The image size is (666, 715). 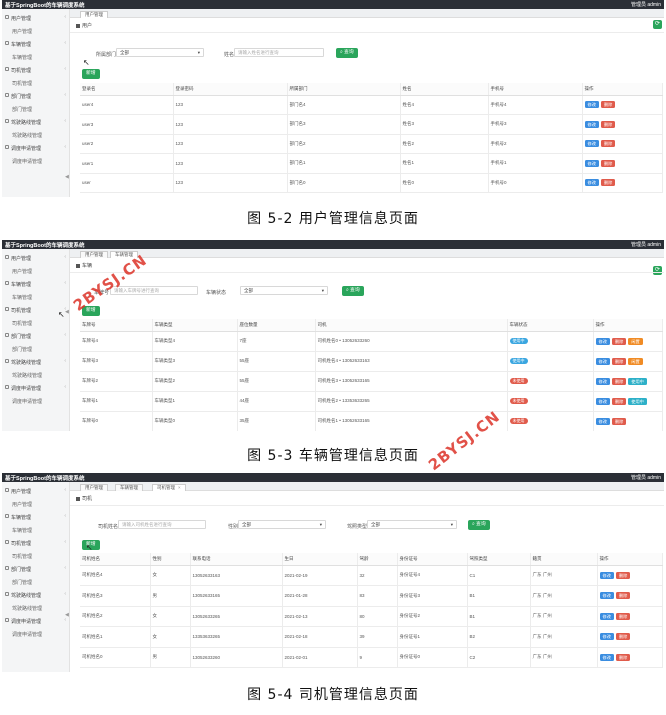 I want to click on breadcrumb: 用户, so click(x=84, y=25).